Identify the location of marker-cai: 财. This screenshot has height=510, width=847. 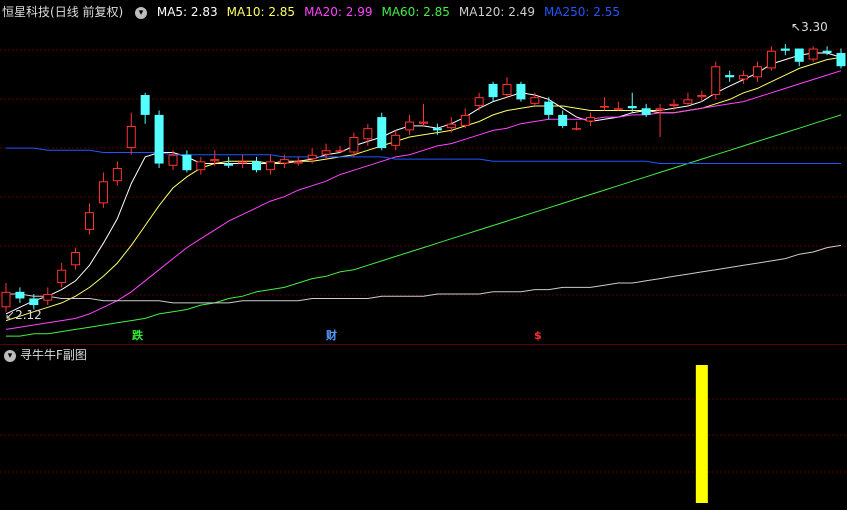
(331, 335).